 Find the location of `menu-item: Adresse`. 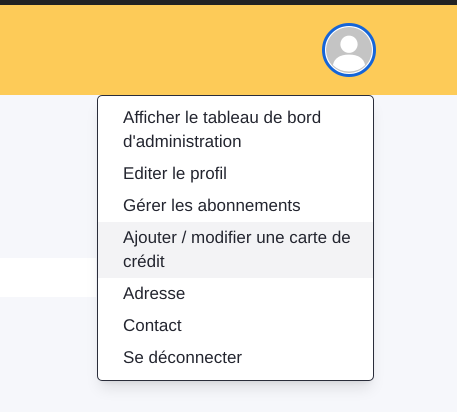

menu-item: Adresse is located at coordinates (235, 294).